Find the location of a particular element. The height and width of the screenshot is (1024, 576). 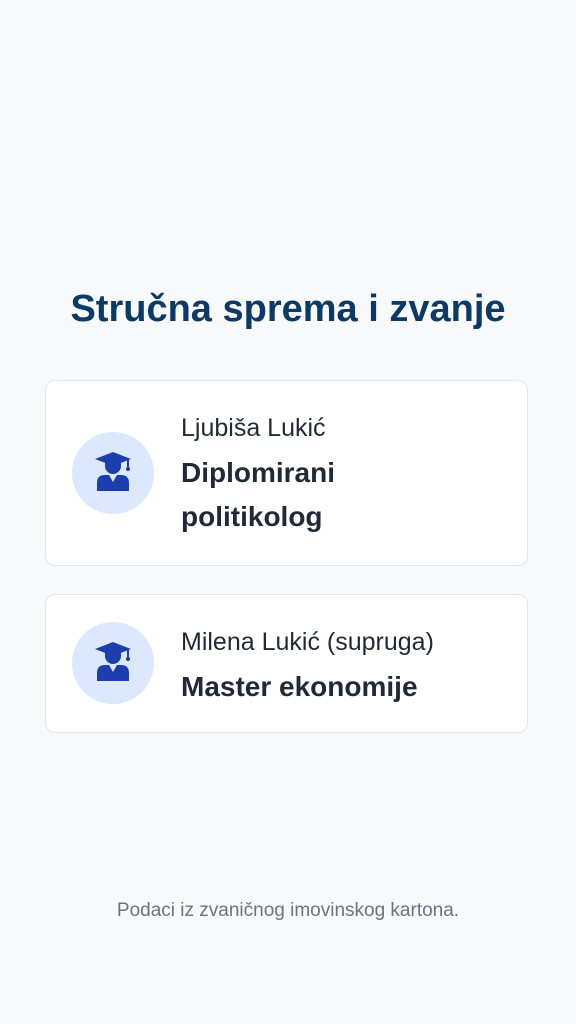

page-title: Stručna sprema i zvanje is located at coordinates (288, 309).